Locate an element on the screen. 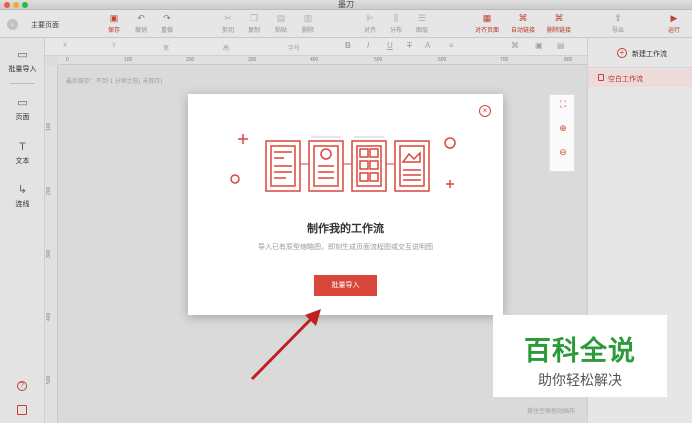 This screenshot has height=423, width=692. watermark-slogan: 助你轻松解决 is located at coordinates (580, 380).